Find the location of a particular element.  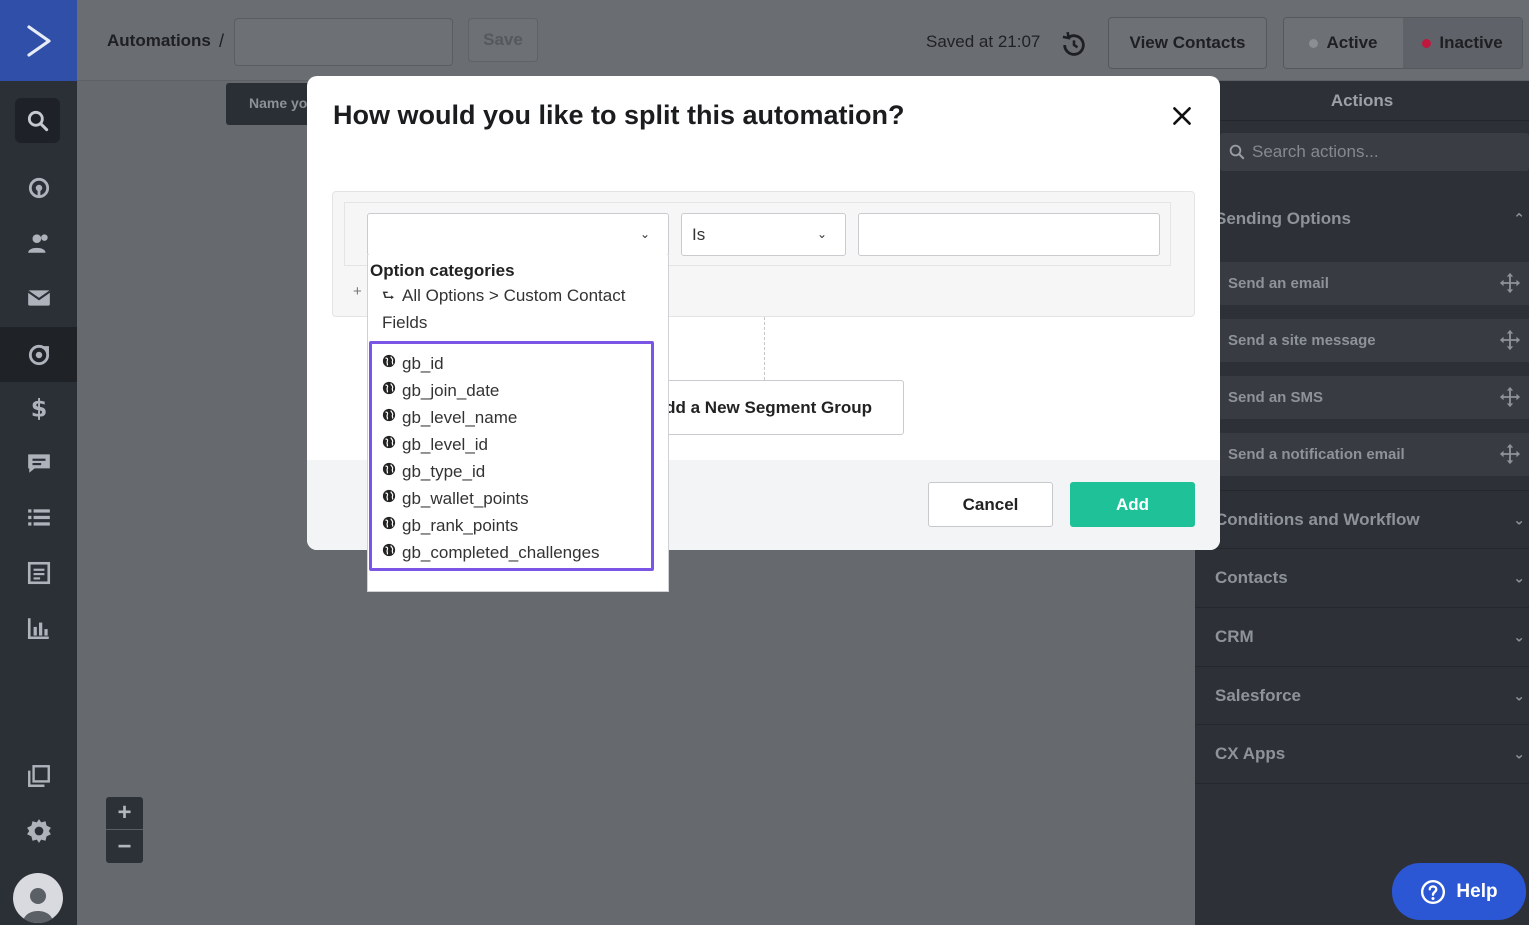

back-path-label: All Options > Custom Contact Fields is located at coordinates (504, 309).